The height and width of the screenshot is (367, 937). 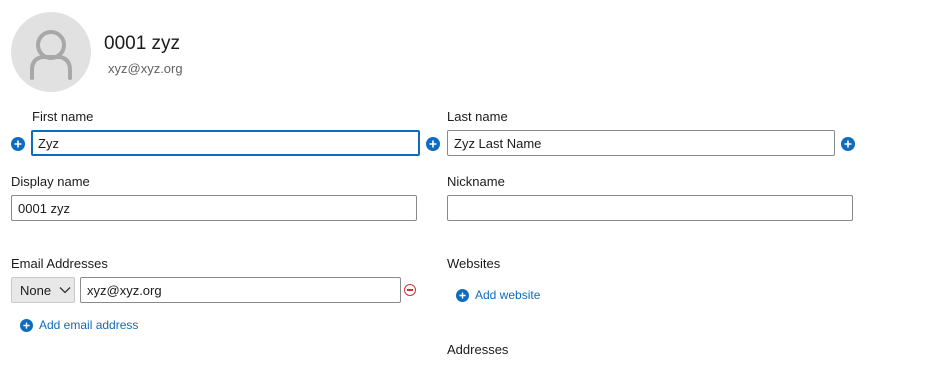 I want to click on email-section-label: Email Addresses, so click(x=59, y=263).